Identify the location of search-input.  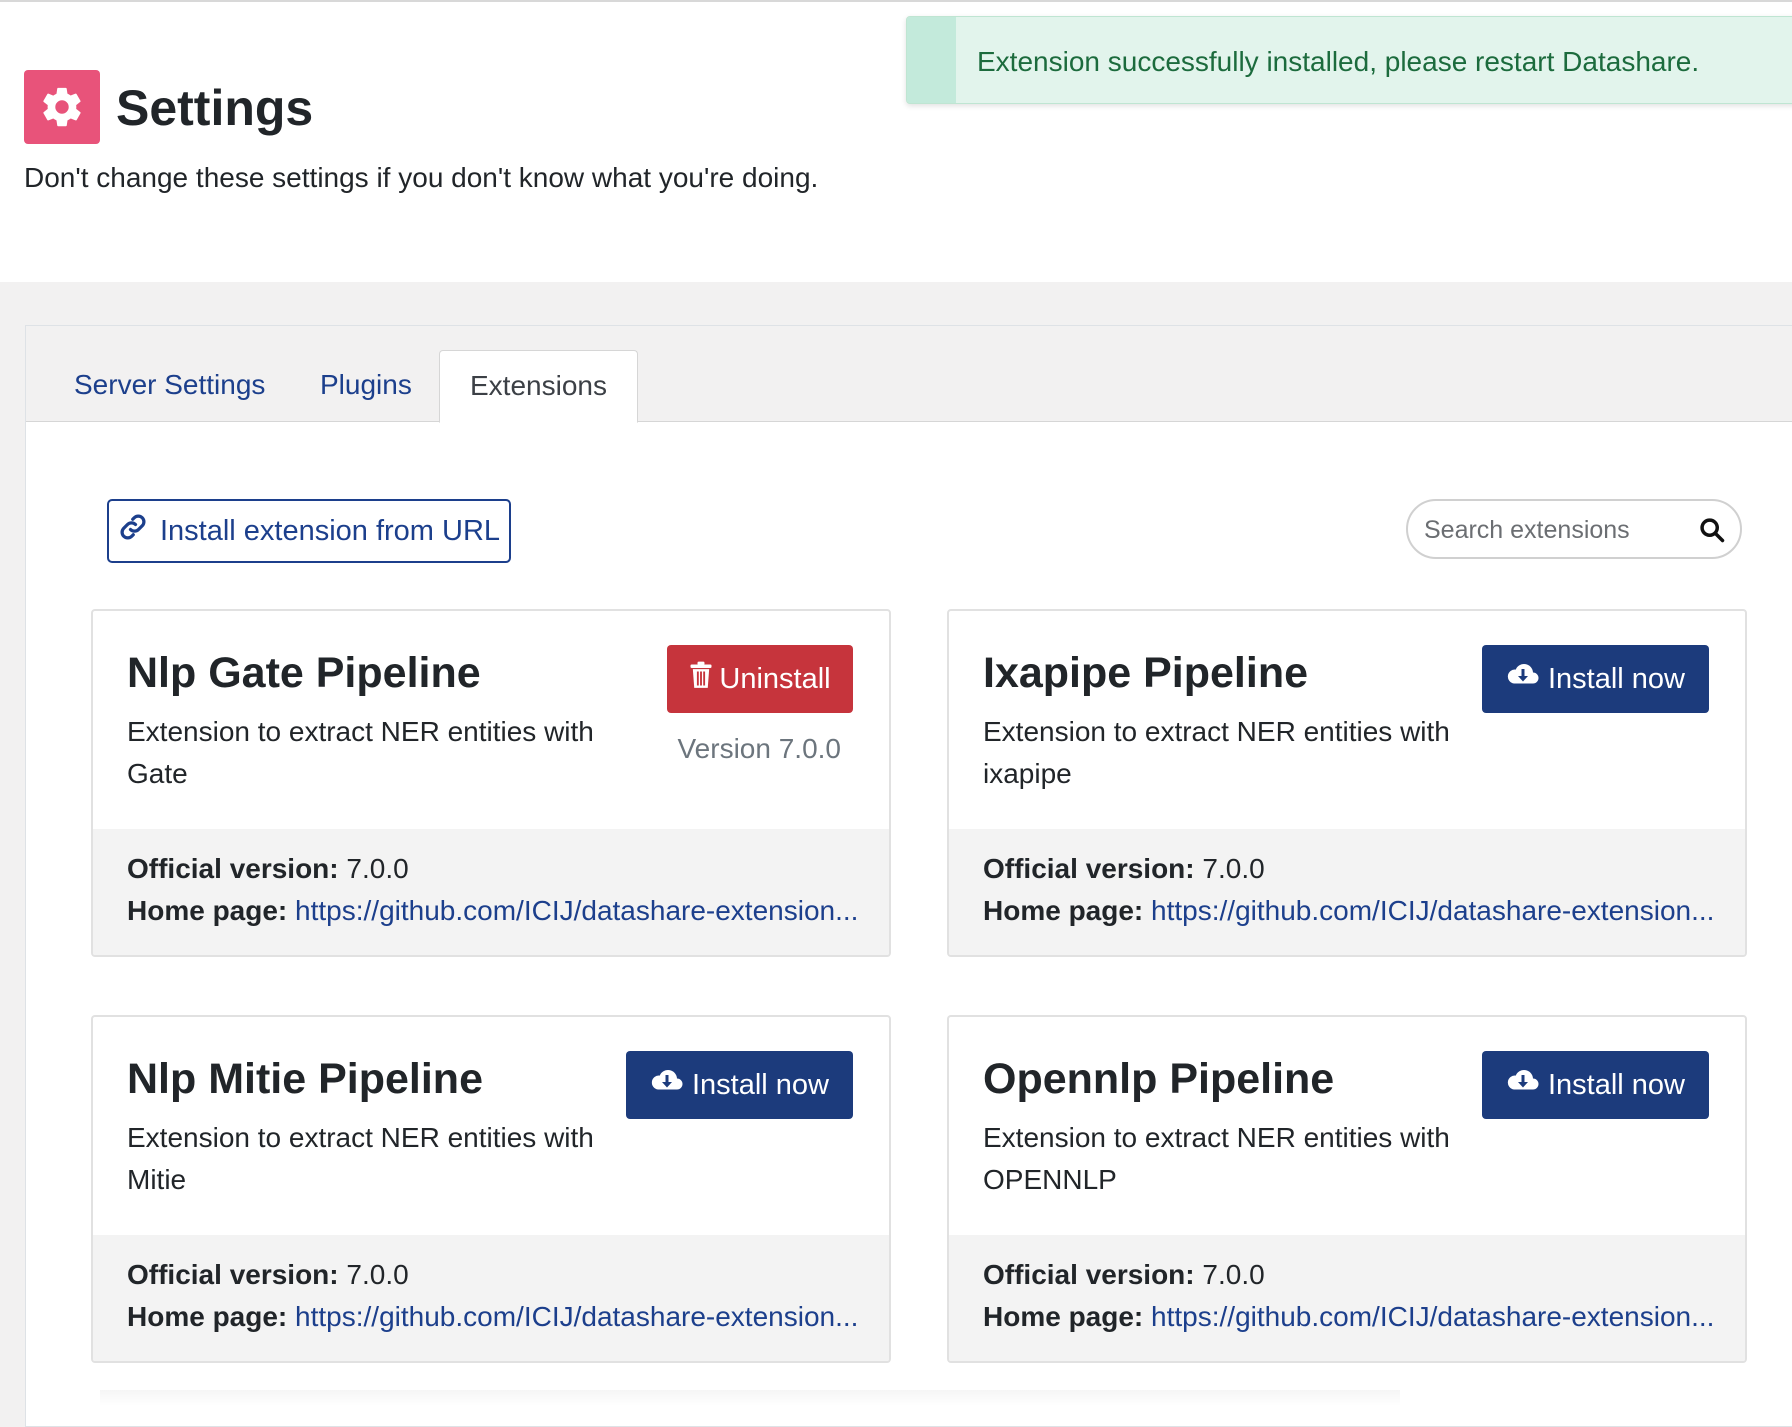
(1559, 530).